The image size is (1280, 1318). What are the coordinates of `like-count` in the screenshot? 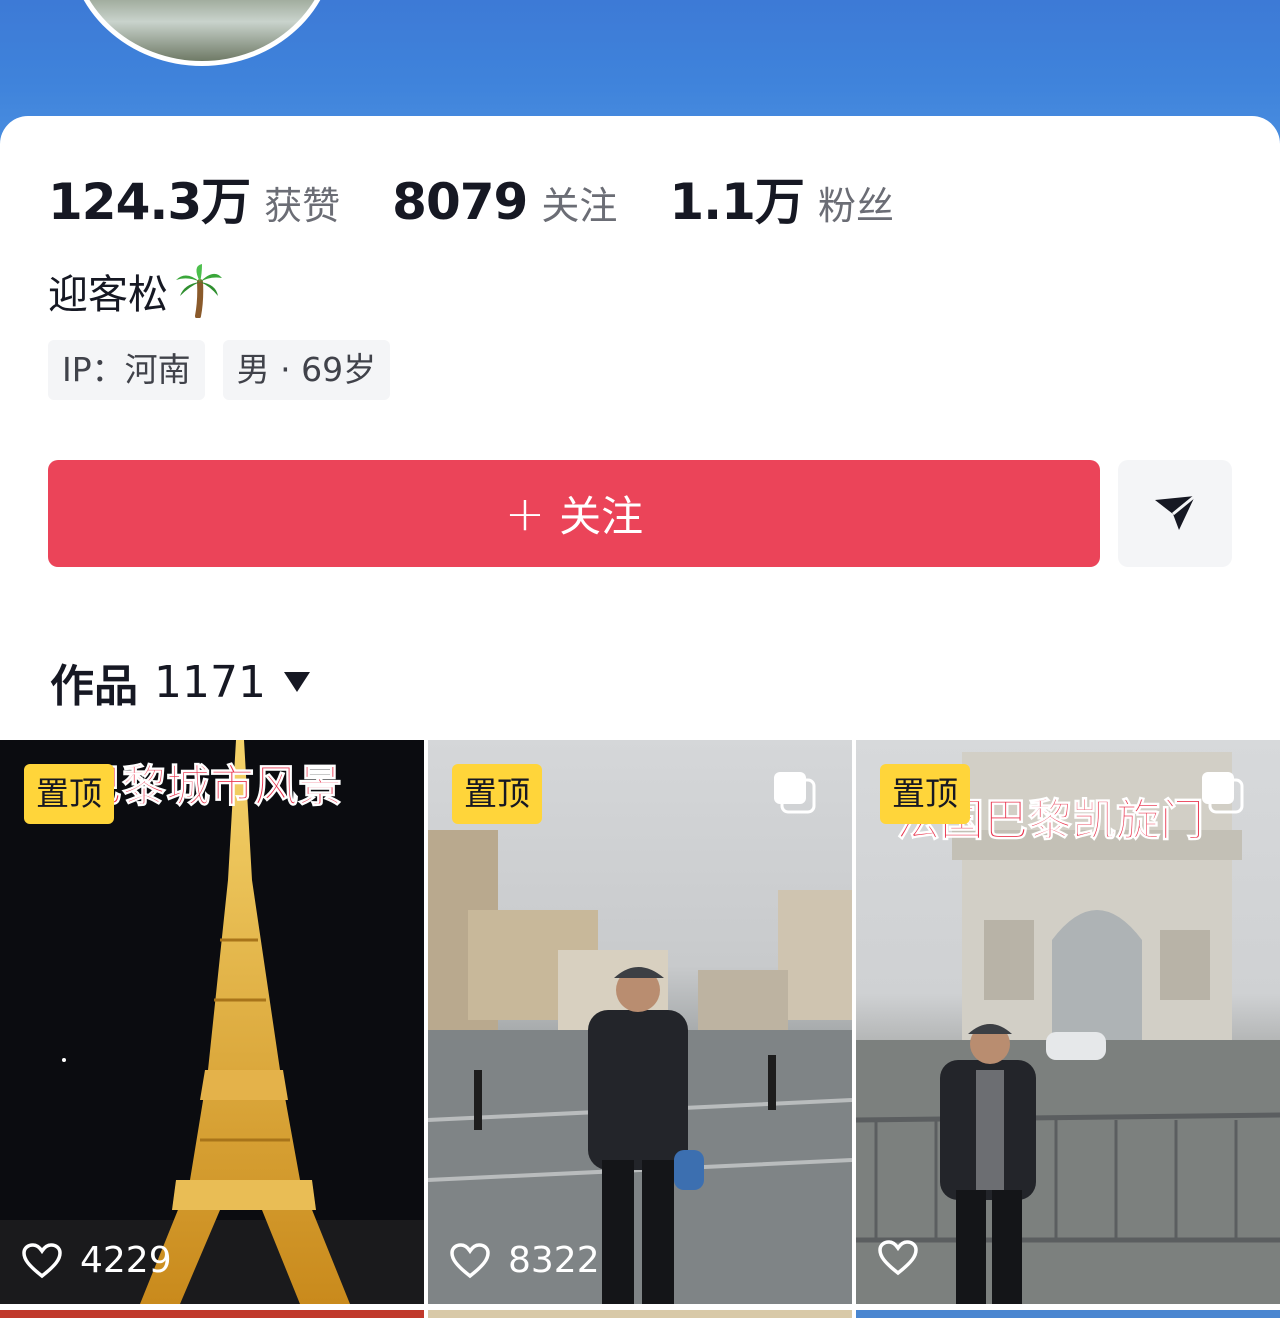 It's located at (907, 1258).